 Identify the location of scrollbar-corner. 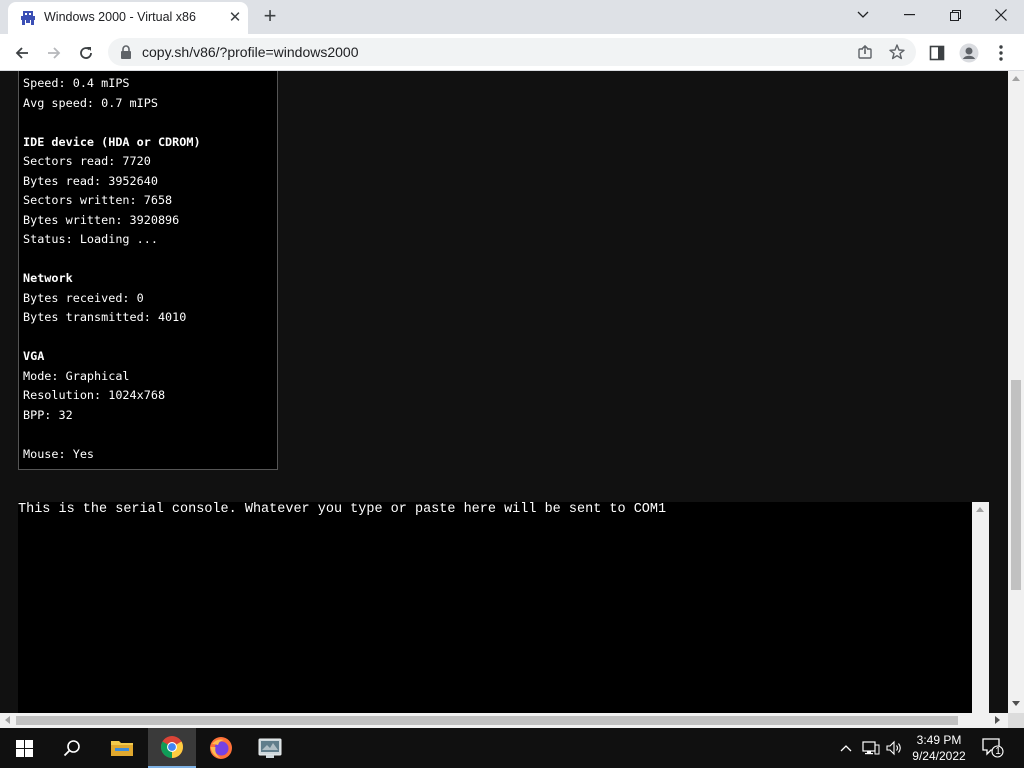
(1016, 720).